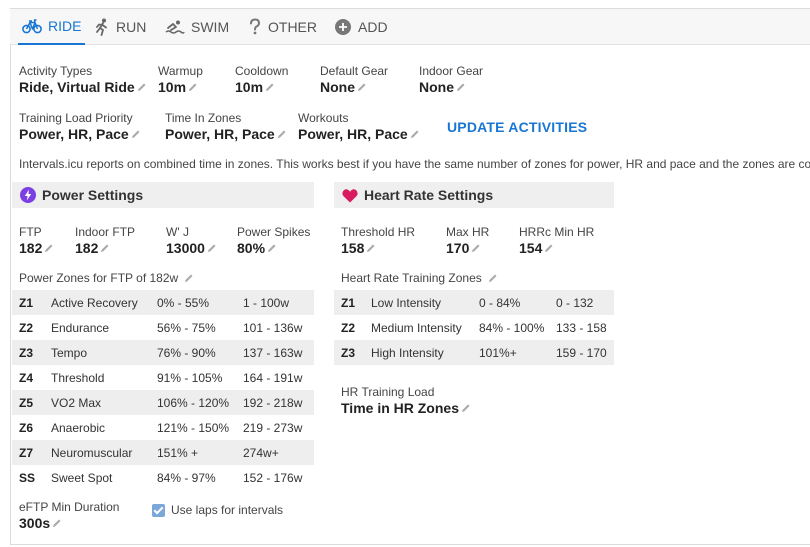 The width and height of the screenshot is (810, 547). I want to click on zone-watts: 192 - 218w, so click(273, 402).